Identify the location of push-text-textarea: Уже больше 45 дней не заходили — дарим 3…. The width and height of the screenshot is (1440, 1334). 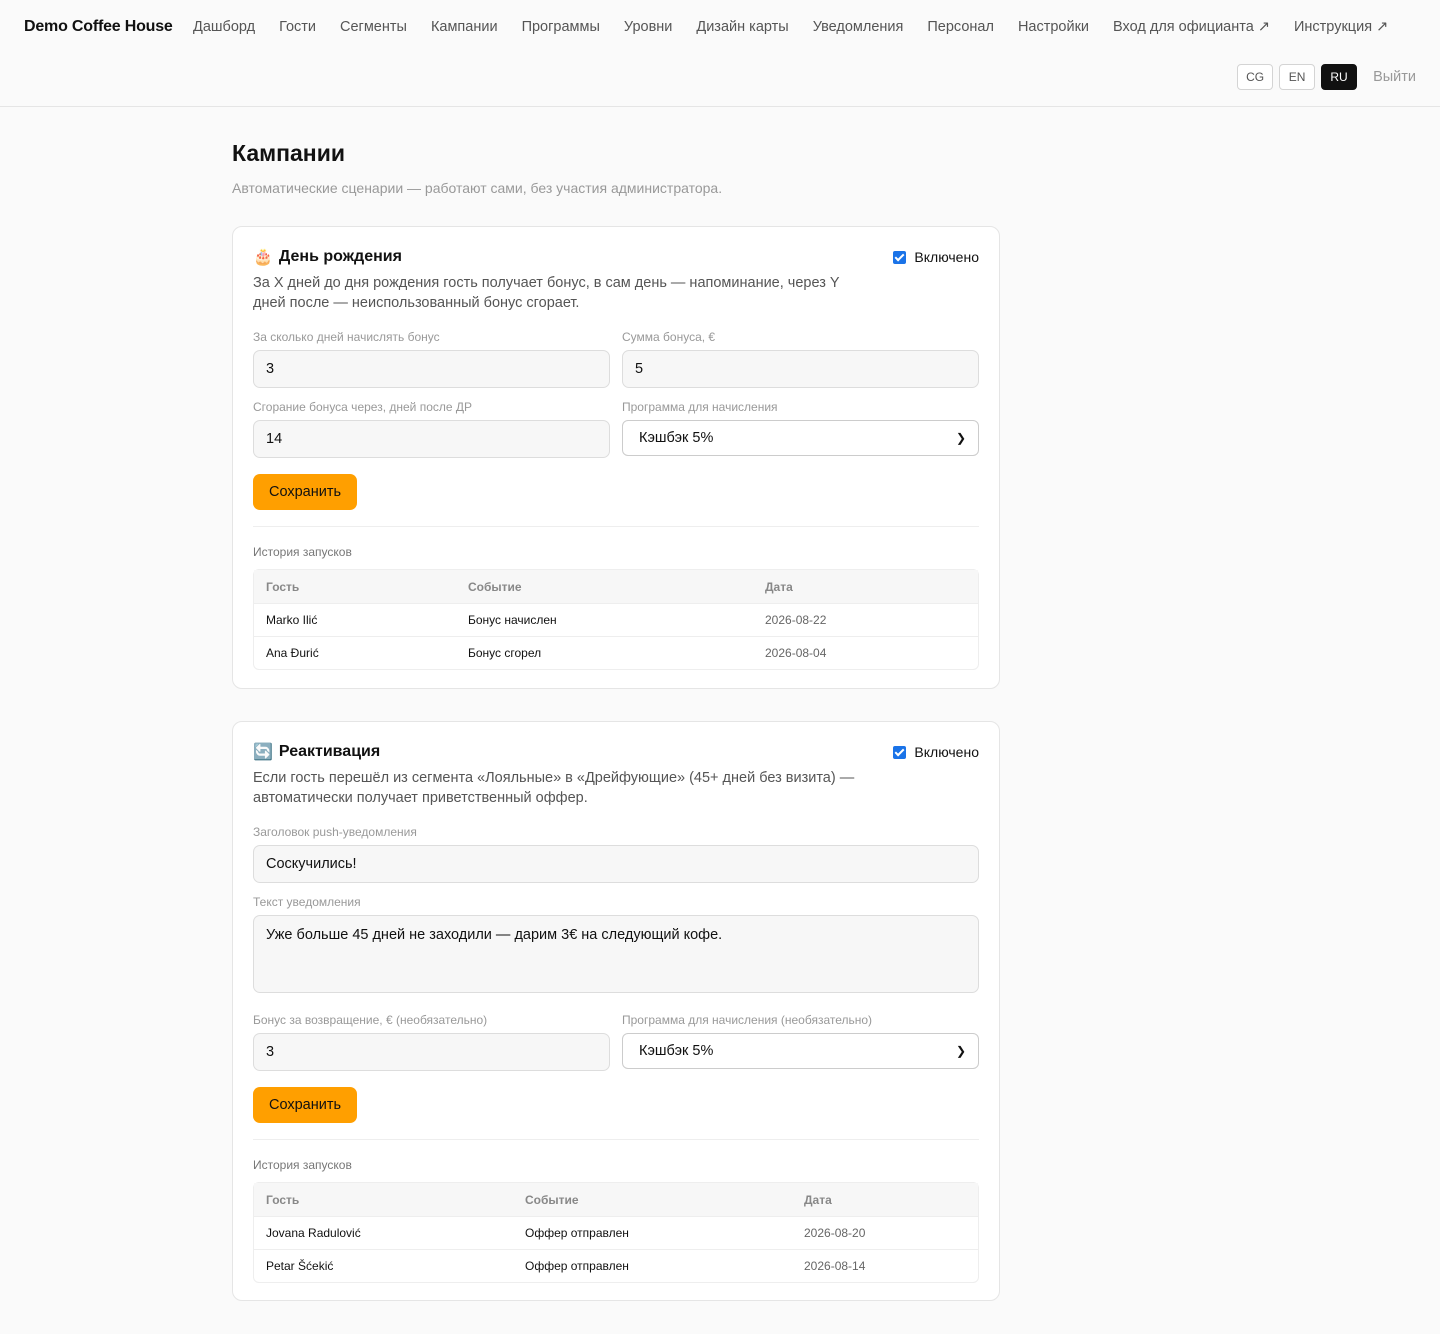
(616, 954).